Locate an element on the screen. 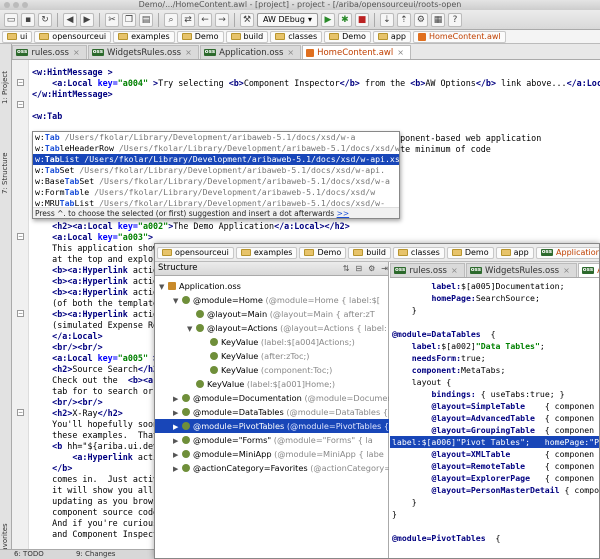 The height and width of the screenshot is (559, 600). cut-icon: ✂ is located at coordinates (112, 19).